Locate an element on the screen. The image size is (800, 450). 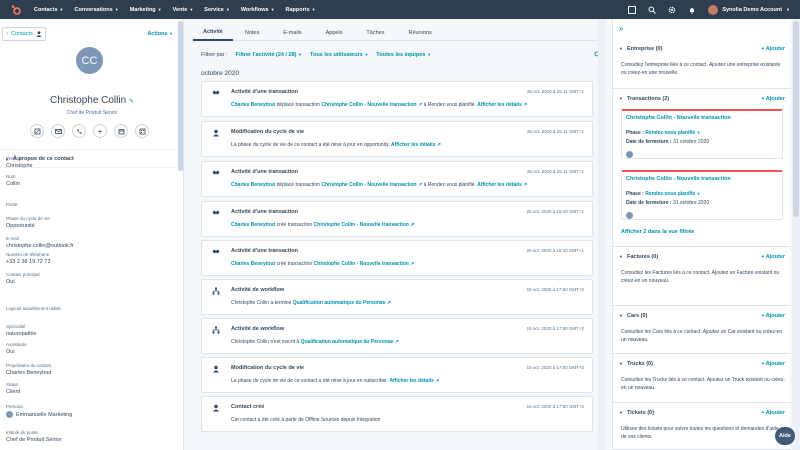
filter-teams-dropdown: Toutes les équipes ▼ is located at coordinates (403, 55).